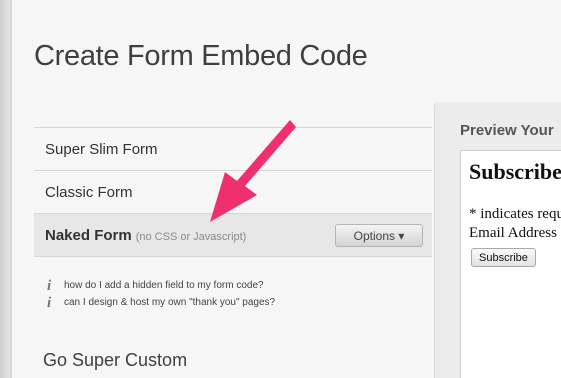 This screenshot has width=561, height=378. What do you see at coordinates (88, 235) in the screenshot?
I see `form-option-title: Naked Form` at bounding box center [88, 235].